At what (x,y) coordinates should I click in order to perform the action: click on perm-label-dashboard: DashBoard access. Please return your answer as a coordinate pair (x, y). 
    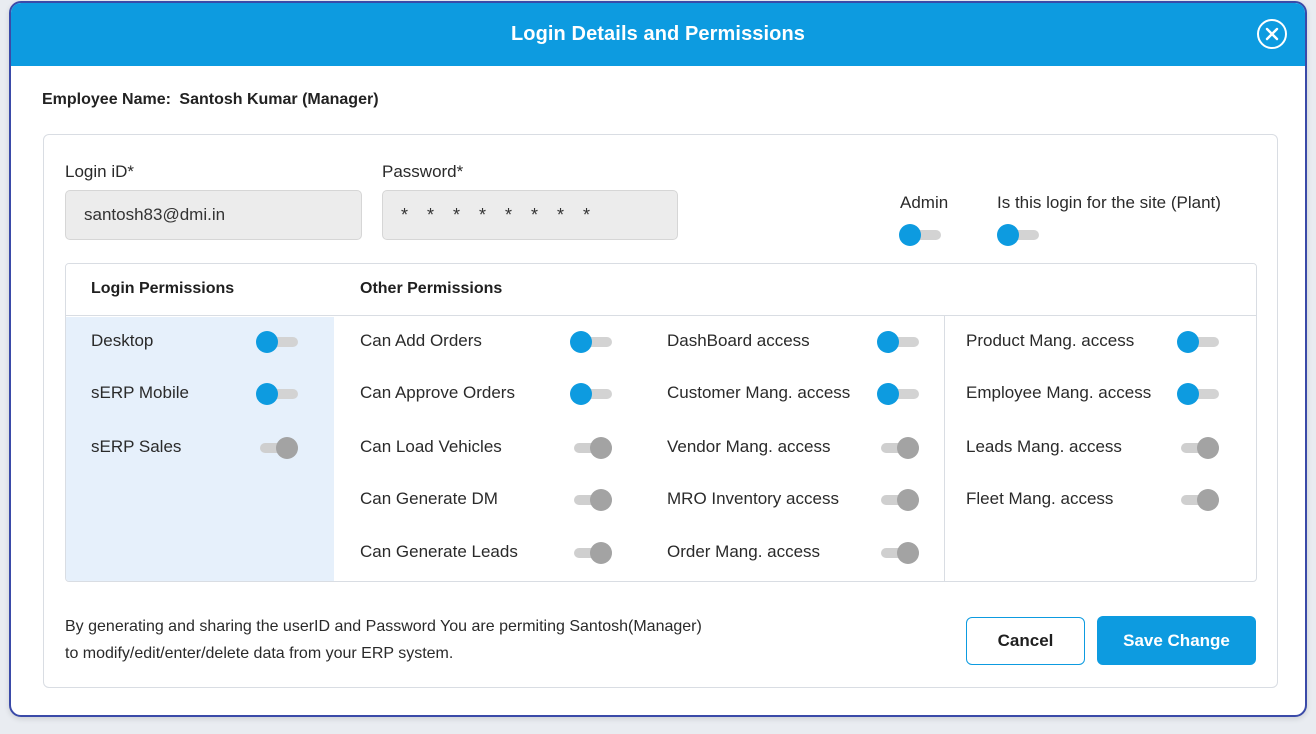
    Looking at the image, I should click on (738, 340).